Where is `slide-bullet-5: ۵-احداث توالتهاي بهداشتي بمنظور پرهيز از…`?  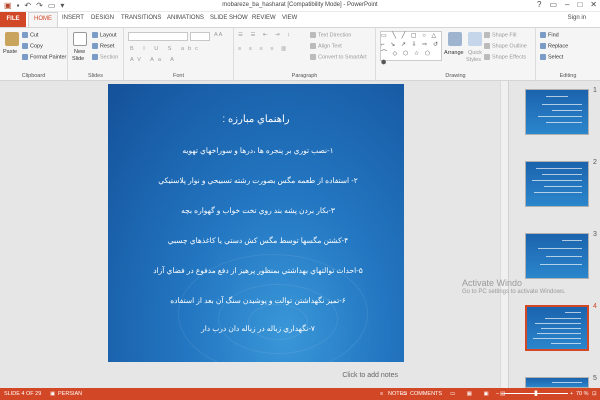
slide-bullet-5: ۵-احداث توالتهاي بهداشتي بمنظور پرهيز از… is located at coordinates (258, 270).